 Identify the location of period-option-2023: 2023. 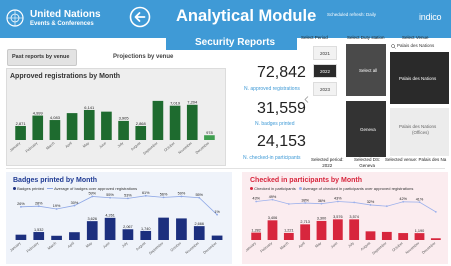
(325, 89).